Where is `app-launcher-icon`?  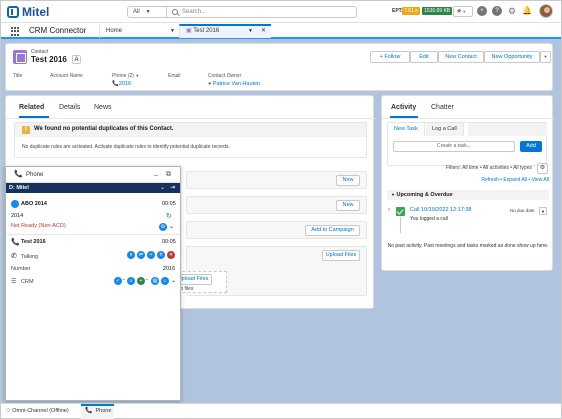 app-launcher-icon is located at coordinates (15, 31).